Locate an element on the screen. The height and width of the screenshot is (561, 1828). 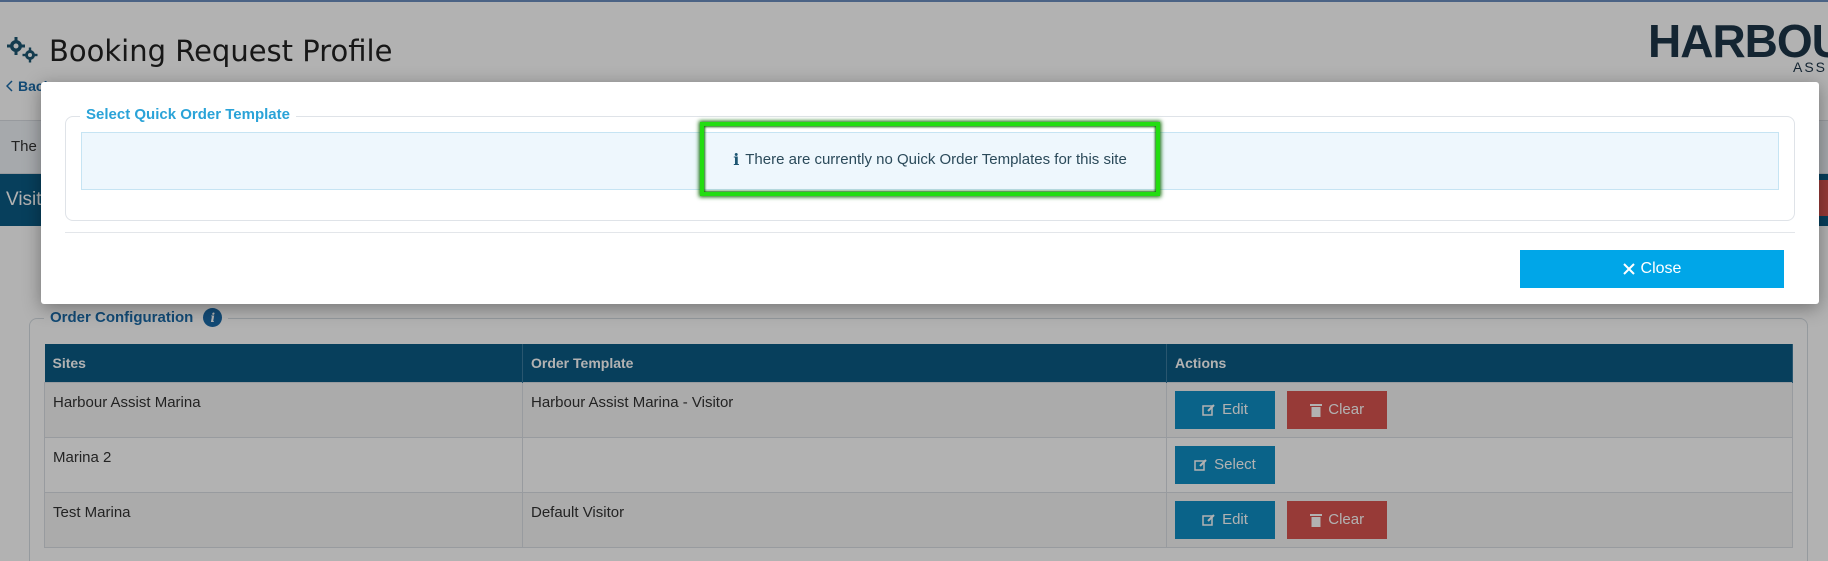
close-button-label: Close is located at coordinates (1661, 268).